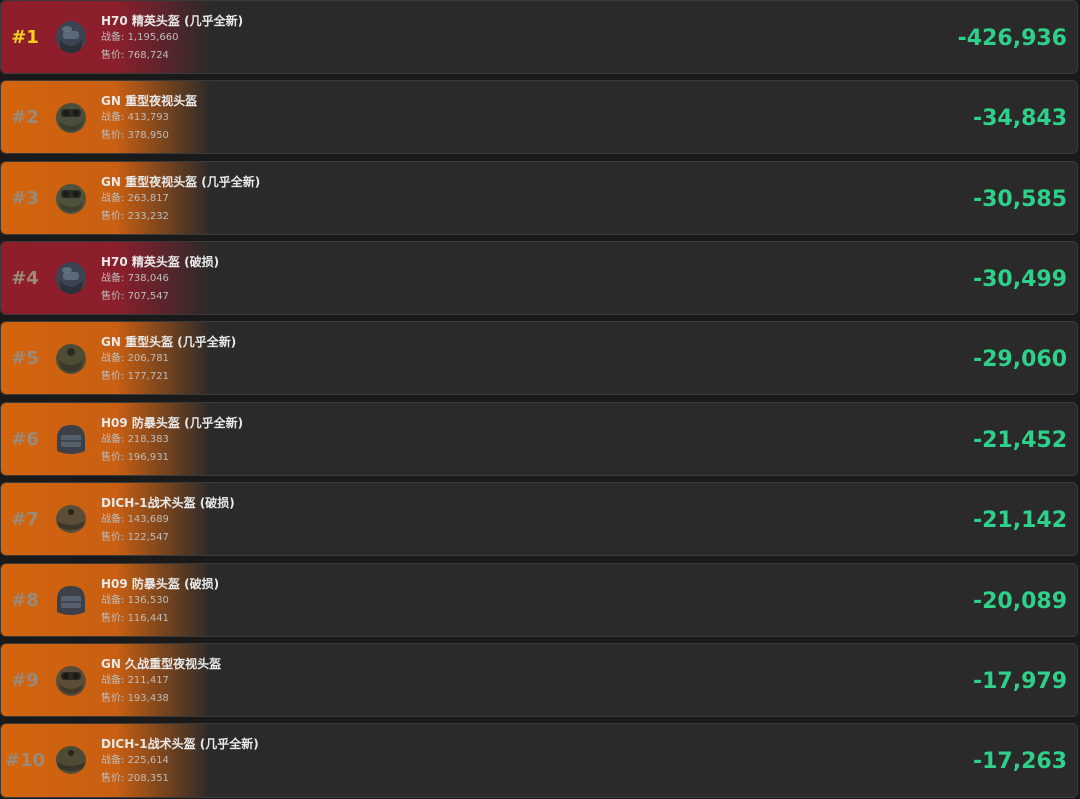 The image size is (1080, 799). Describe the element at coordinates (25, 198) in the screenshot. I see `rank-label: #3` at that location.